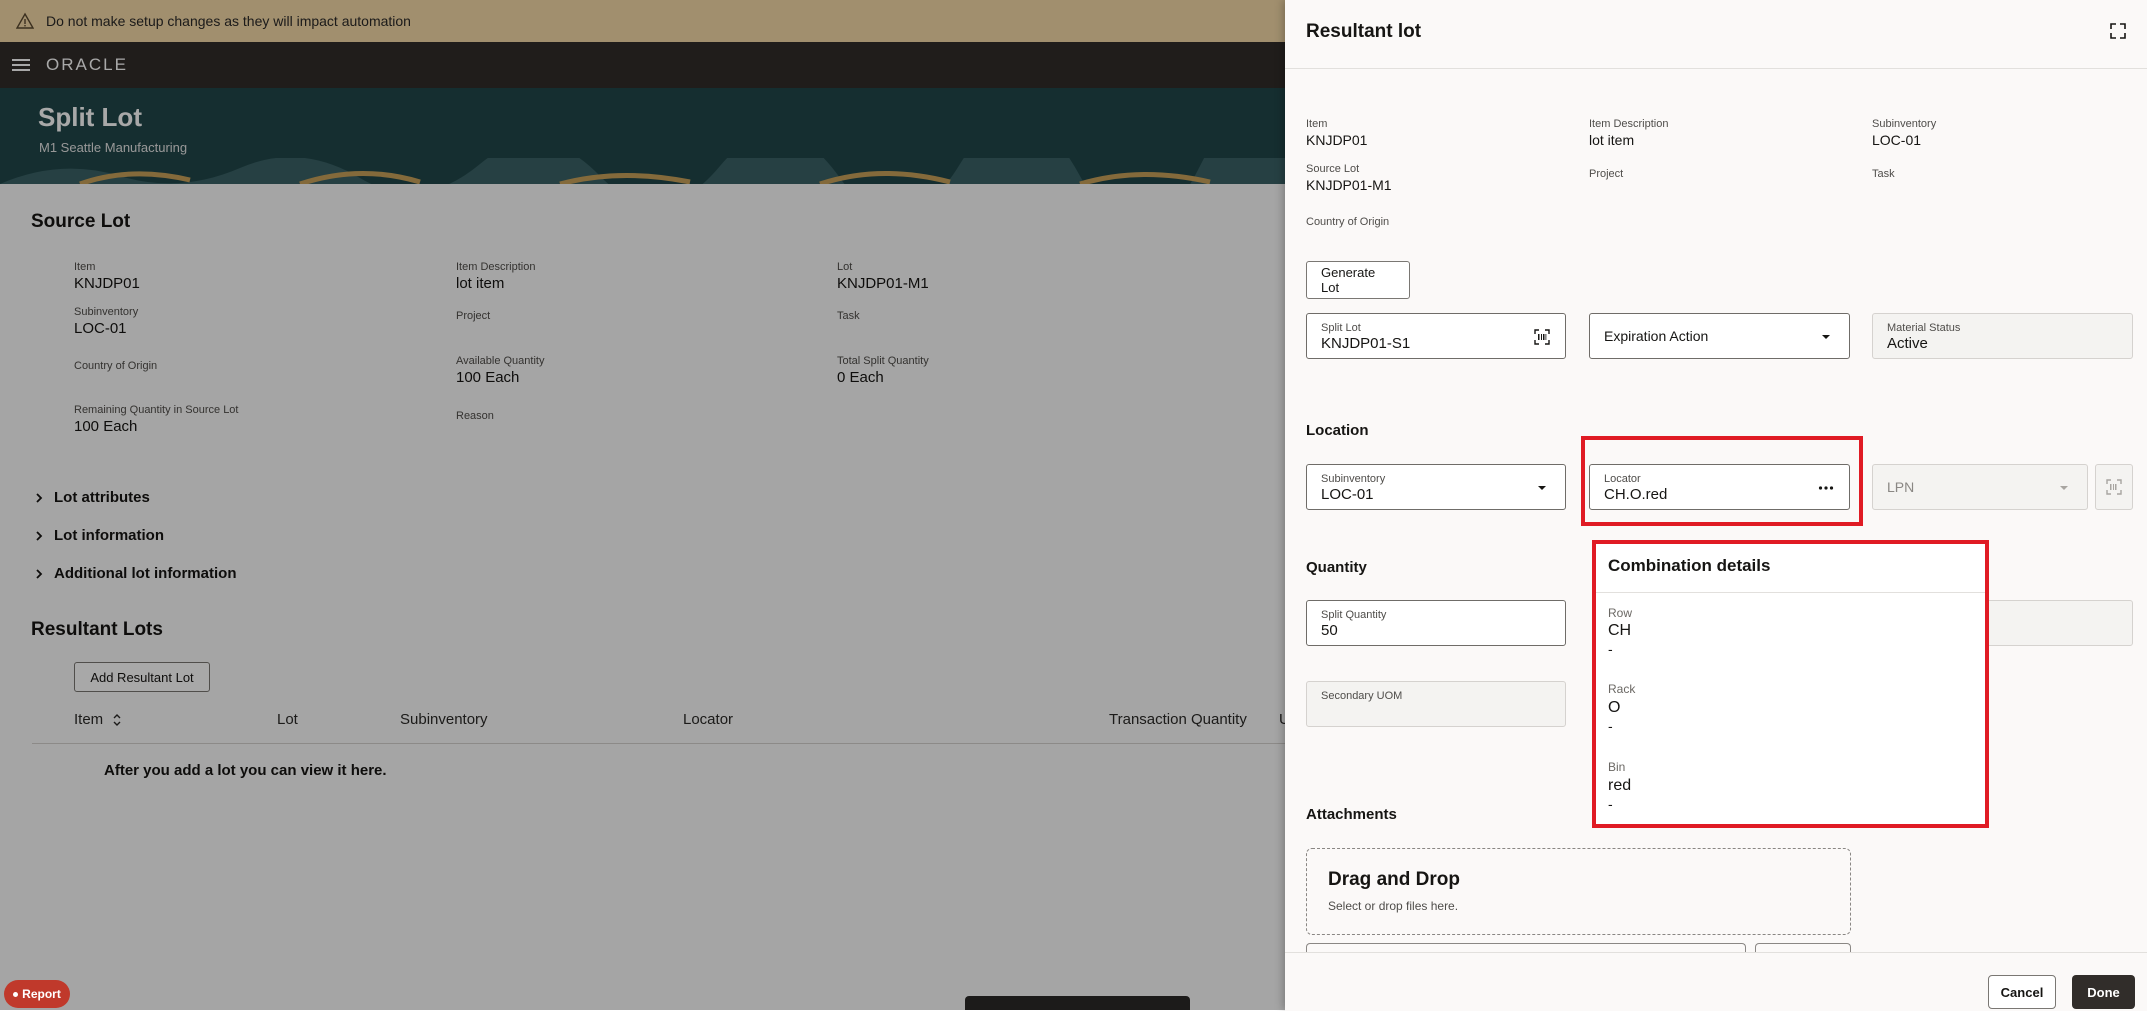 Image resolution: width=2147 pixels, height=1011 pixels. I want to click on lpn-placeholder: LPN, so click(1901, 487).